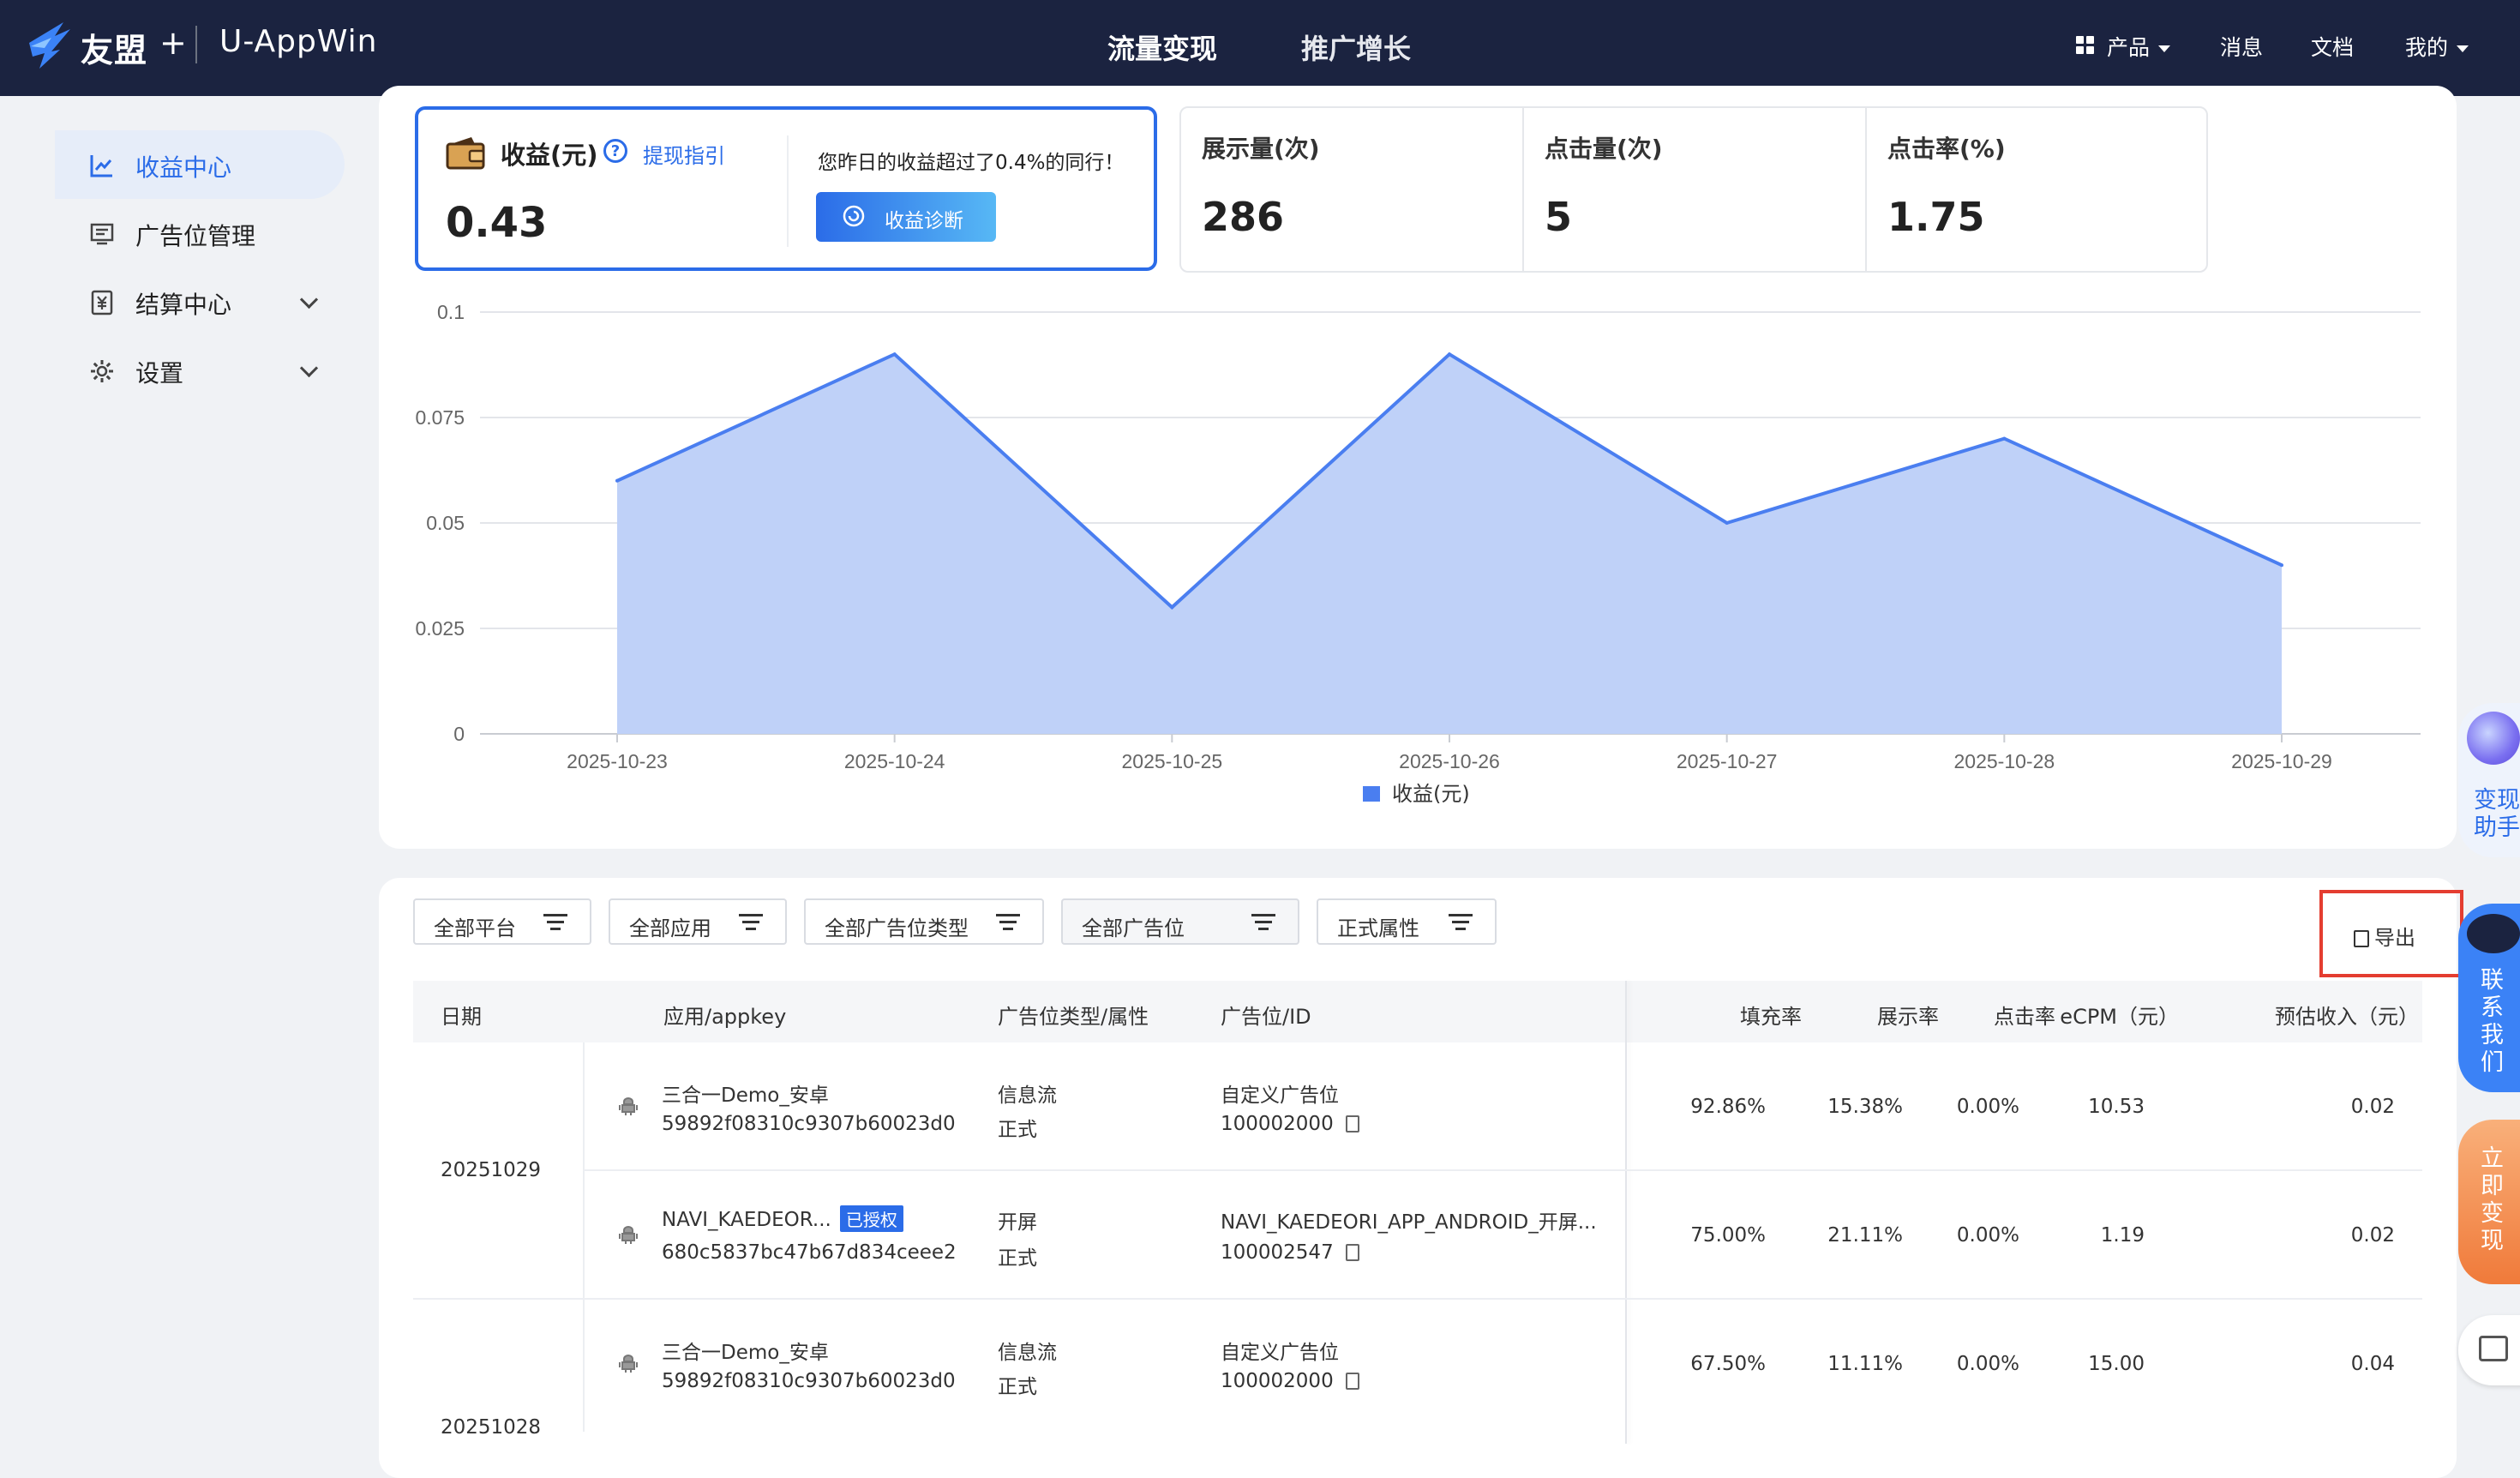  I want to click on revenue-diagnosis-button: 收益诊断, so click(906, 217).